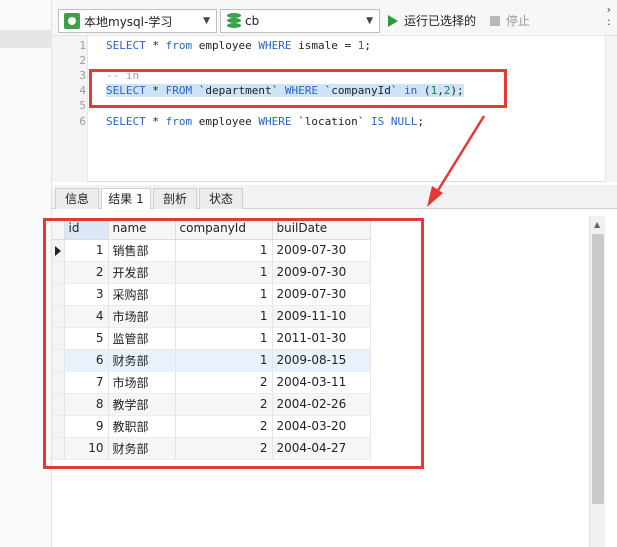  Describe the element at coordinates (82, 75) in the screenshot. I see `line-number: 3` at that location.